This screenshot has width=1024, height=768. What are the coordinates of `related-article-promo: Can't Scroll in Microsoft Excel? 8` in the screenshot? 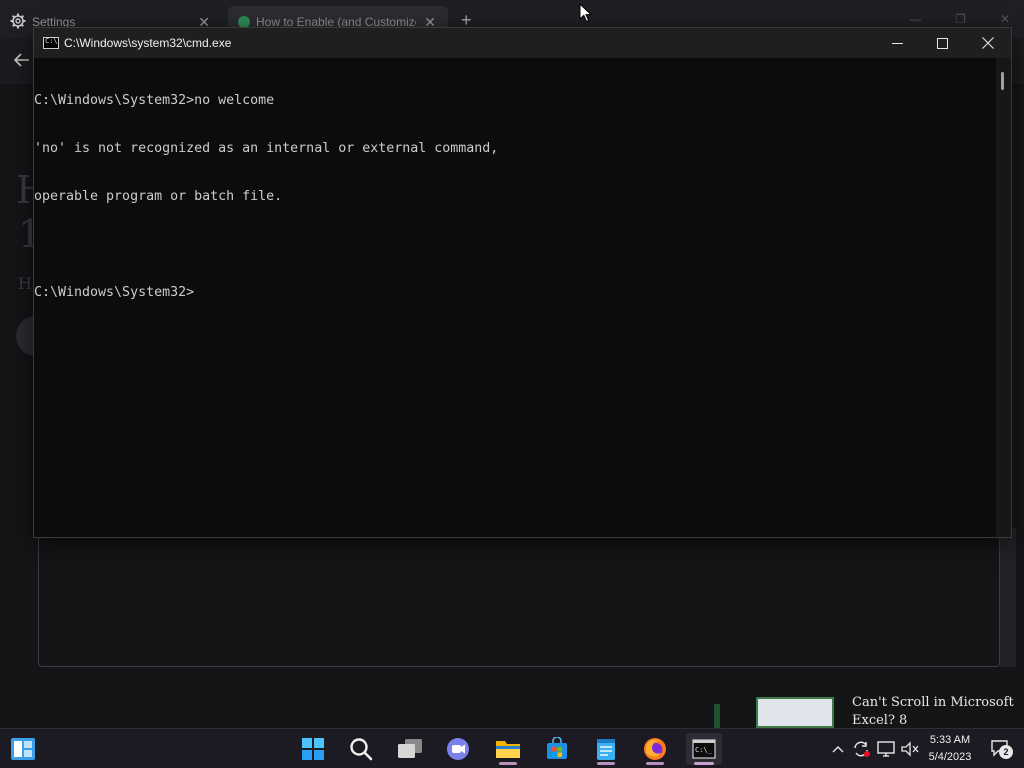 It's located at (890, 711).